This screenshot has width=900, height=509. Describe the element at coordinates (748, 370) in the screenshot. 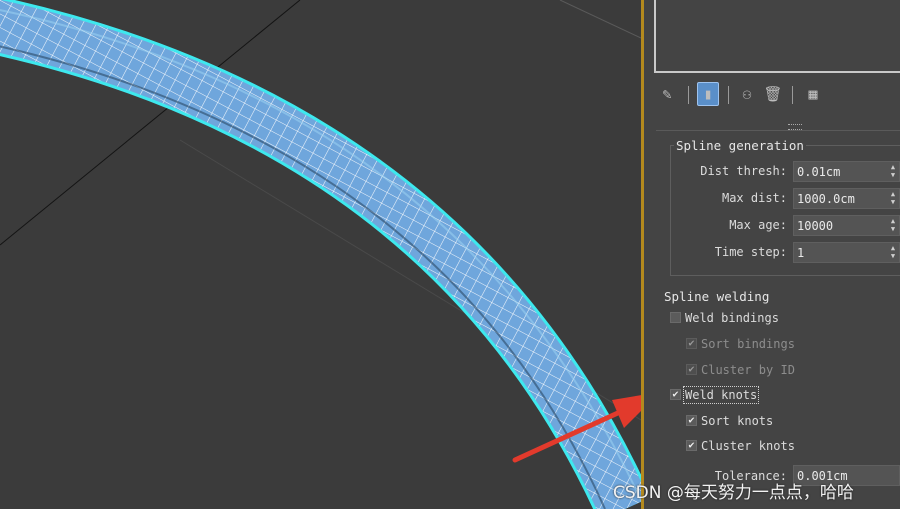

I see `cluster-by-id-label: Cluster by ID` at that location.